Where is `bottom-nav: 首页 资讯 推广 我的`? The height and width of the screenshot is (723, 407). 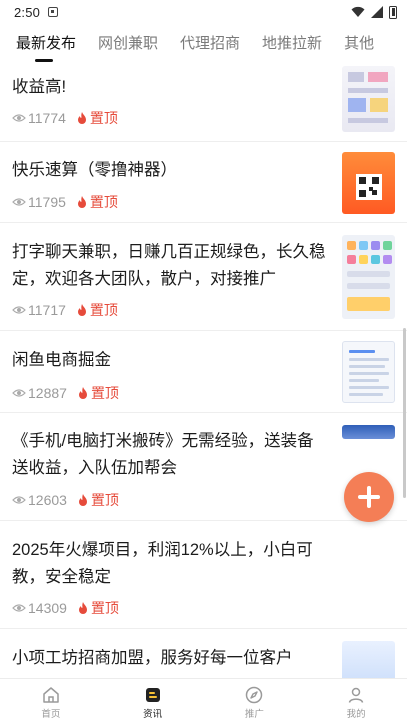
bottom-nav: 首页 资讯 推广 我的 is located at coordinates (203, 700).